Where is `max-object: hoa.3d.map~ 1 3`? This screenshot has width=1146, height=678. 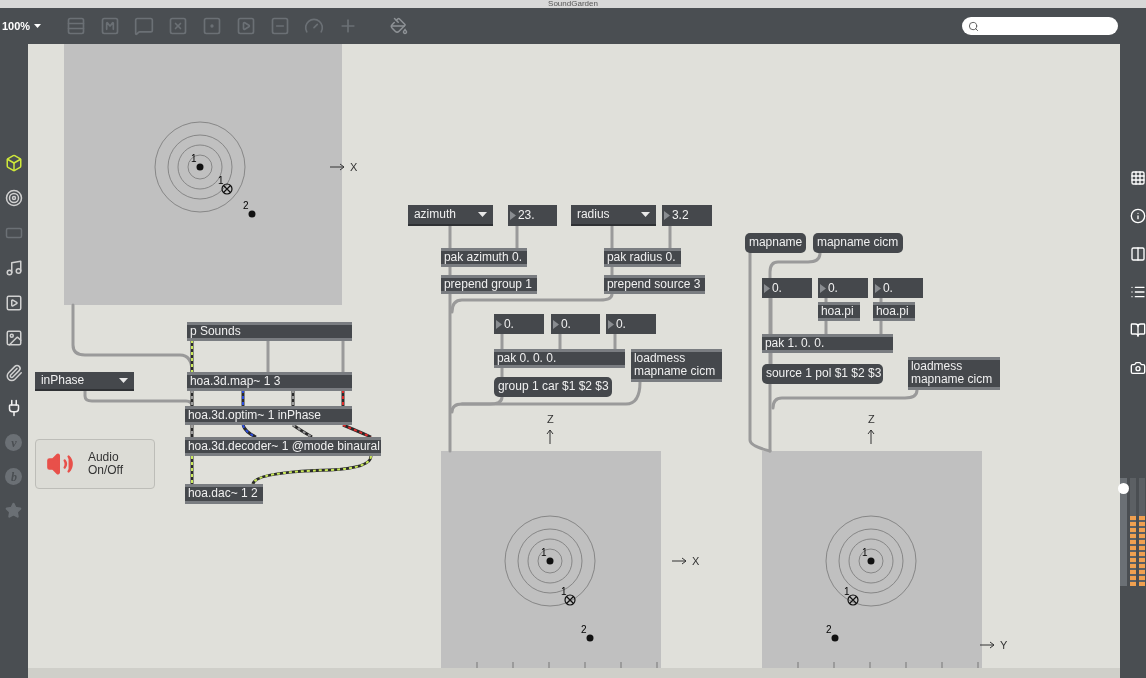 max-object: hoa.3d.map~ 1 3 is located at coordinates (269, 381).